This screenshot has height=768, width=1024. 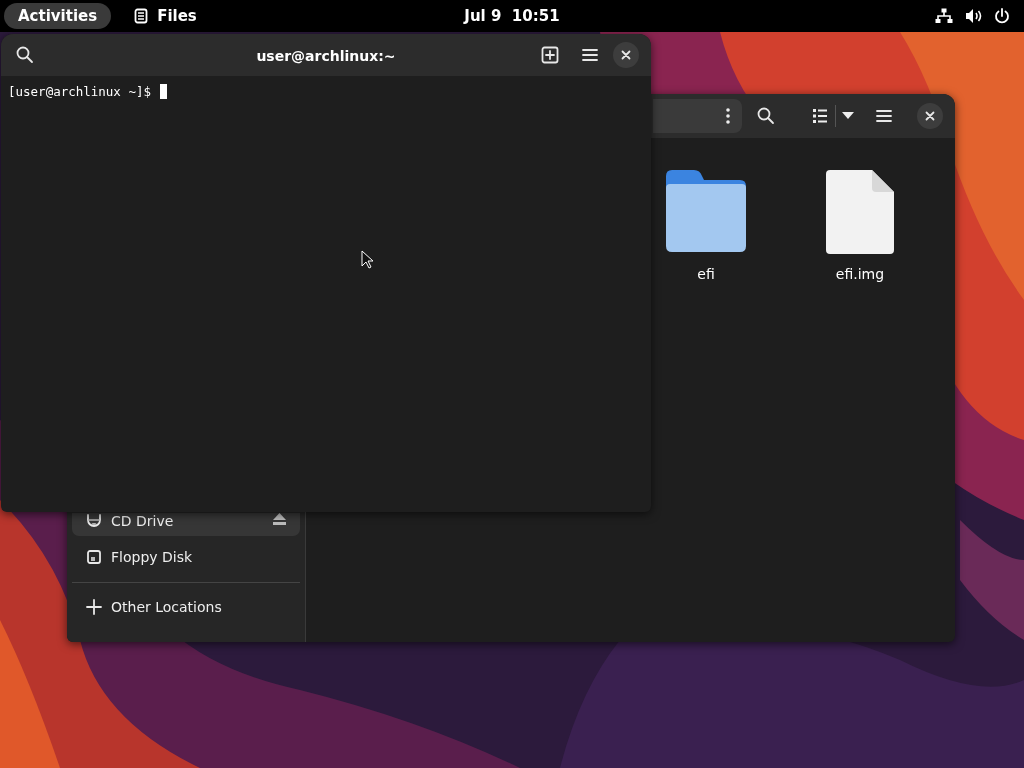 What do you see at coordinates (94, 521) in the screenshot?
I see `disc-drive-icon` at bounding box center [94, 521].